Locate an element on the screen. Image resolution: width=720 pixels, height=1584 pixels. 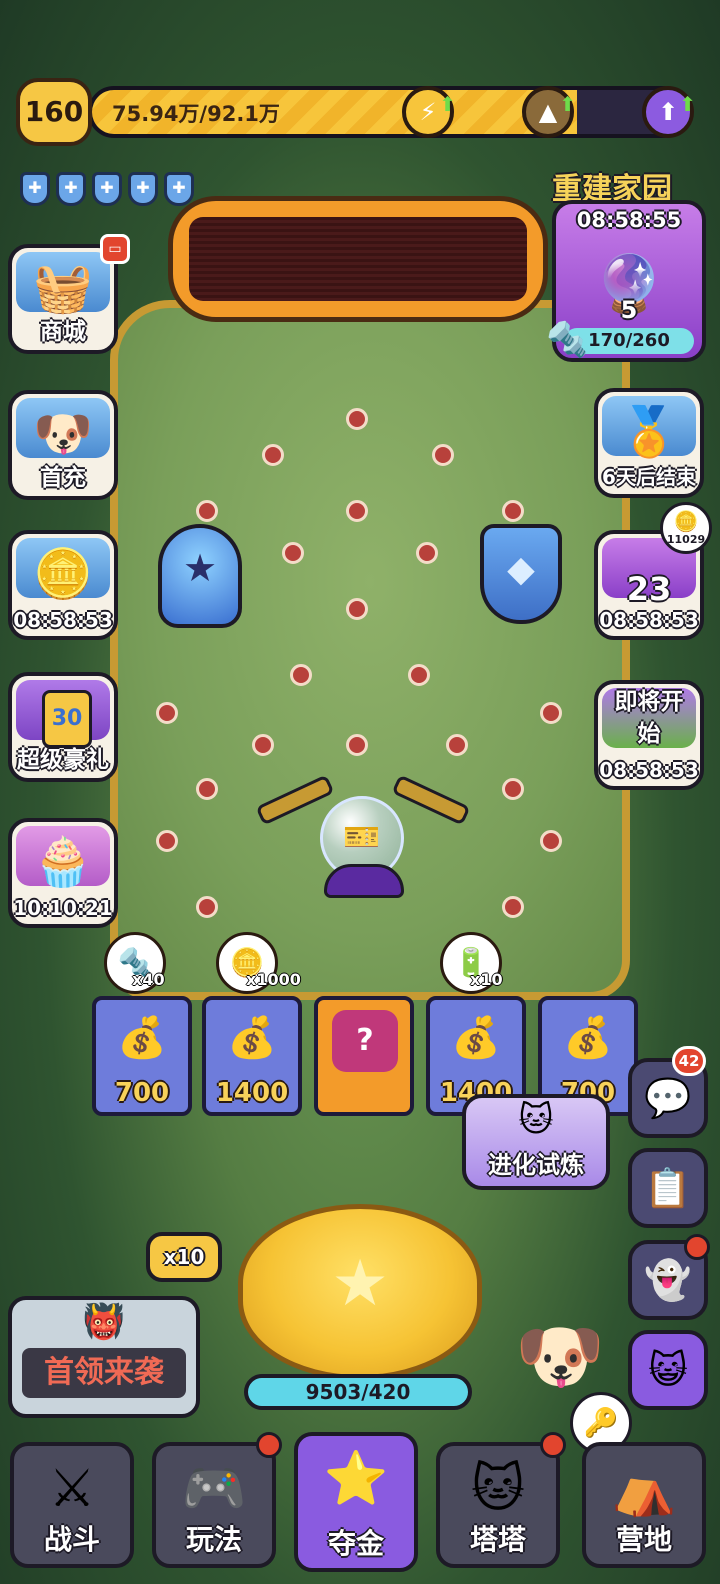
egg-bumper: ★ is located at coordinates (200, 576).